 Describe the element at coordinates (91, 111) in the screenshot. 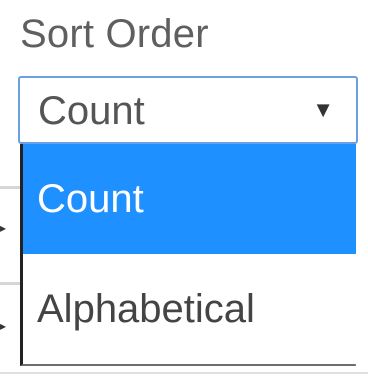

I see `sort-order-selected-value: Count` at that location.